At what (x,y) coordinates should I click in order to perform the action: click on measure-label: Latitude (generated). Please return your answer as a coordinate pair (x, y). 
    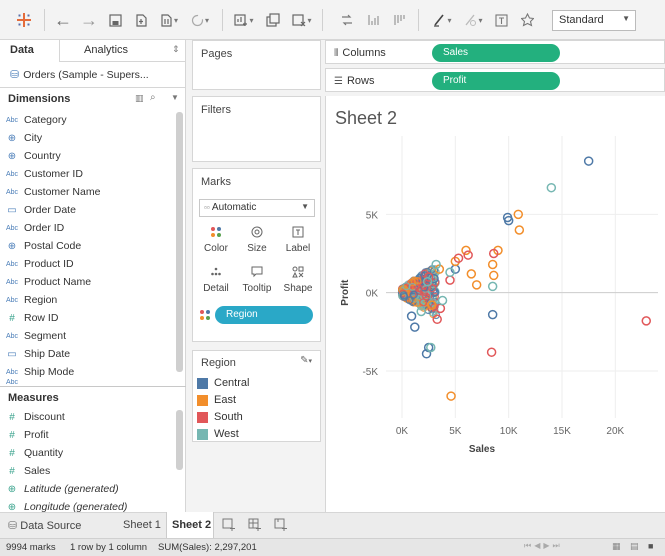
    Looking at the image, I should click on (71, 489).